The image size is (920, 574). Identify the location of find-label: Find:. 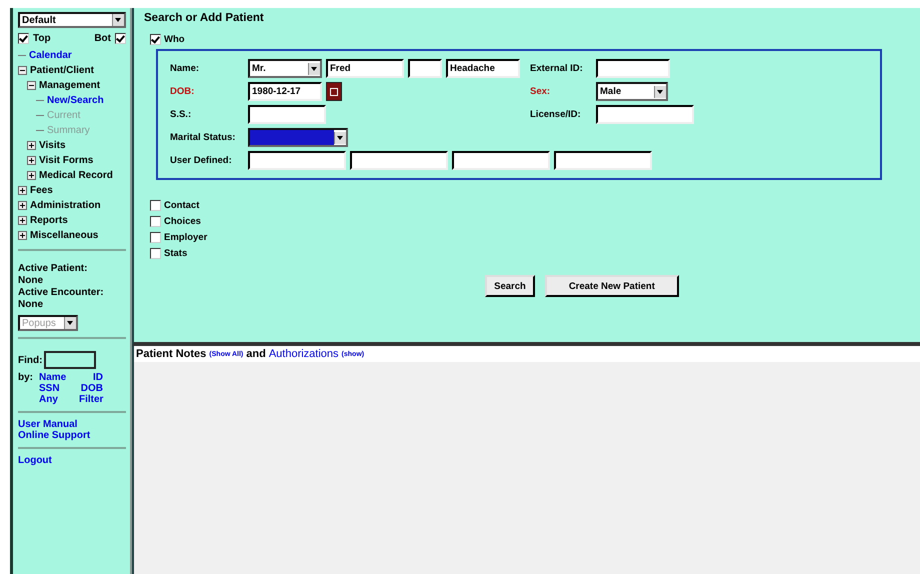
(30, 360).